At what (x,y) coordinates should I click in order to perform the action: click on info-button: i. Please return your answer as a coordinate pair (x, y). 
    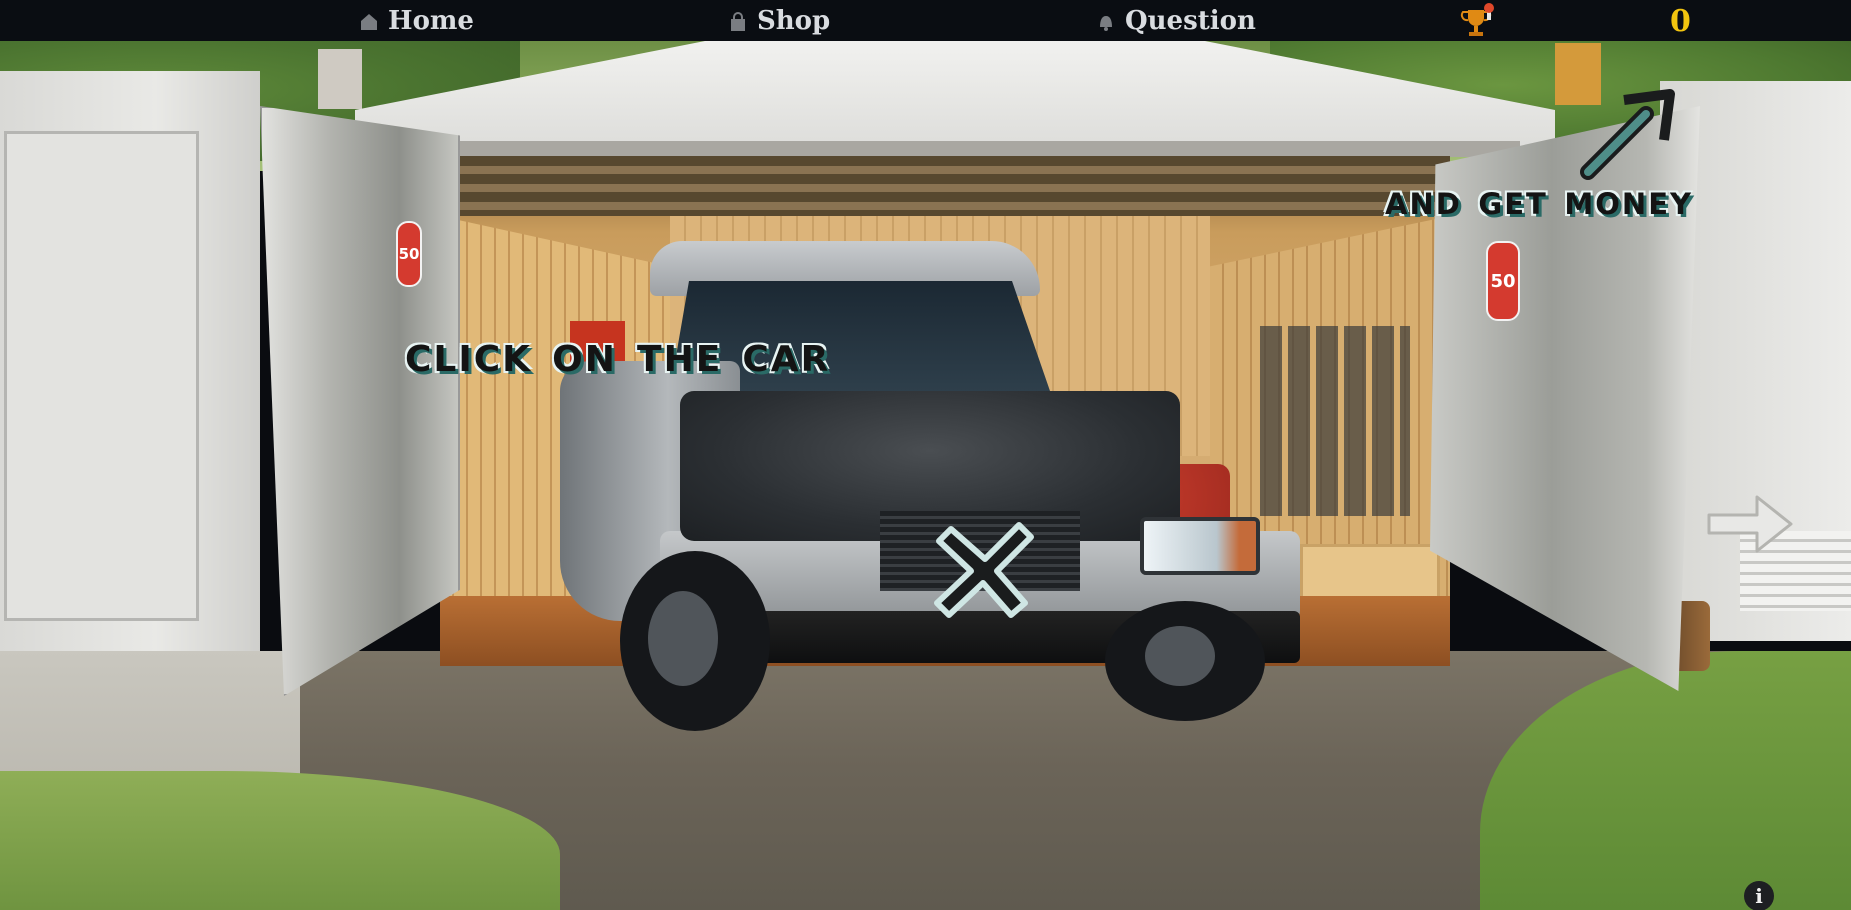
    Looking at the image, I should click on (1759, 895).